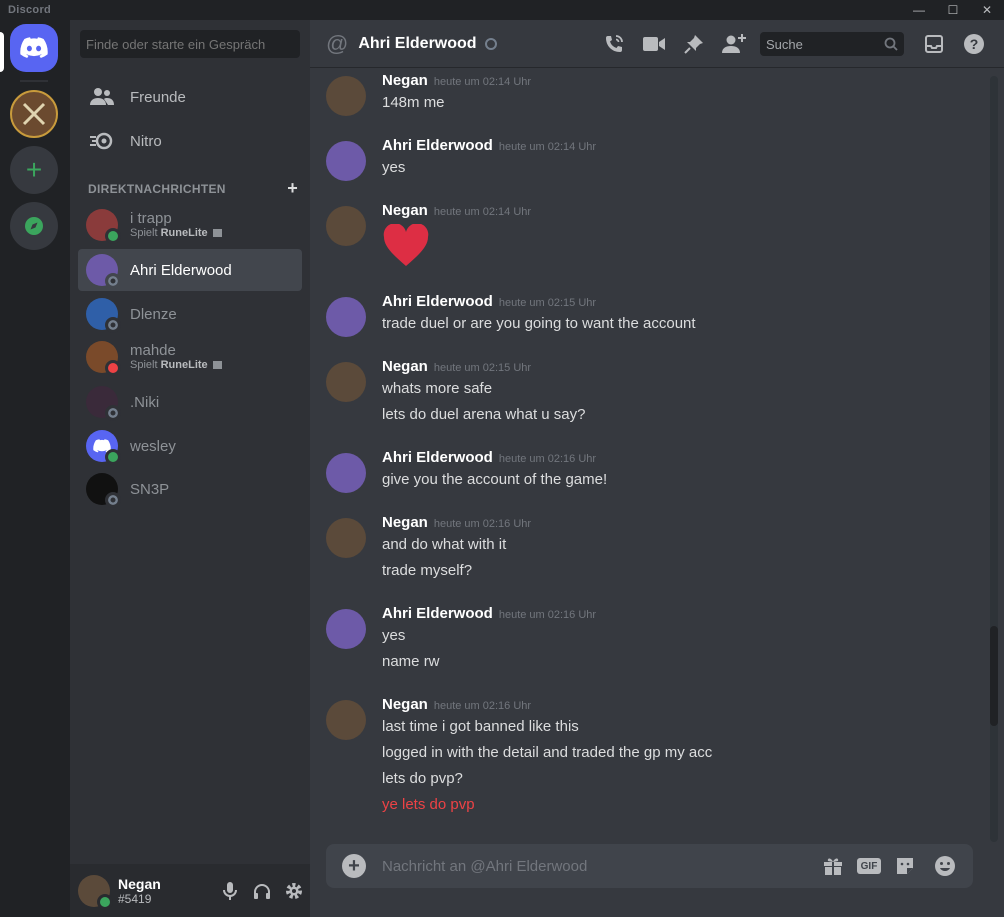  What do you see at coordinates (354, 866) in the screenshot?
I see `upload-plus-icon: +` at bounding box center [354, 866].